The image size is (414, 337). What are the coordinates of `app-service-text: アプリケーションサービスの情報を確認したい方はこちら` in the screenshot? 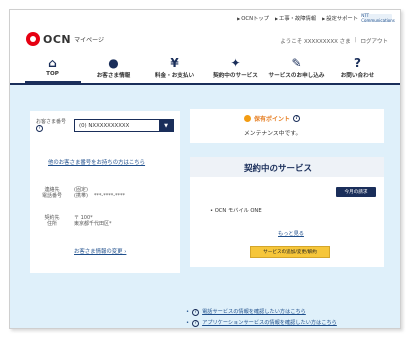 It's located at (269, 323).